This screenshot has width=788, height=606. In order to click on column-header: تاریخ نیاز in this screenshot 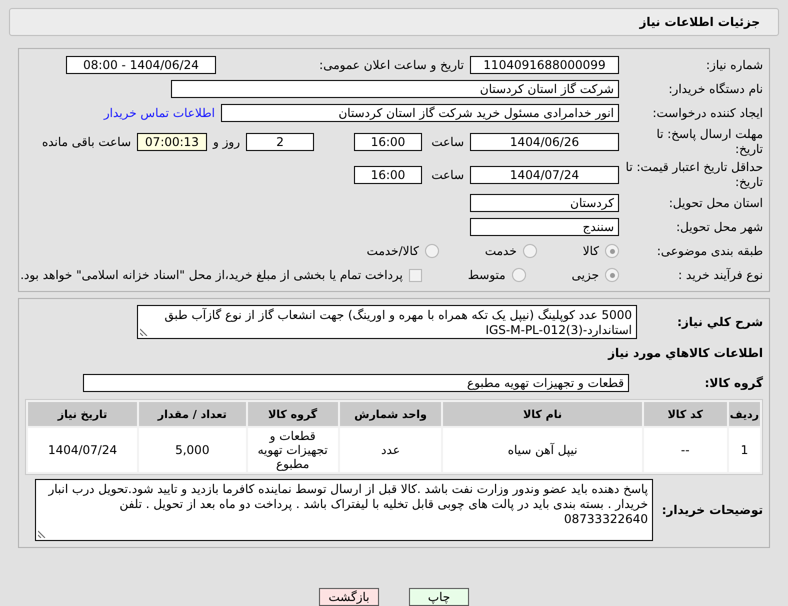, I will do `click(83, 414)`.